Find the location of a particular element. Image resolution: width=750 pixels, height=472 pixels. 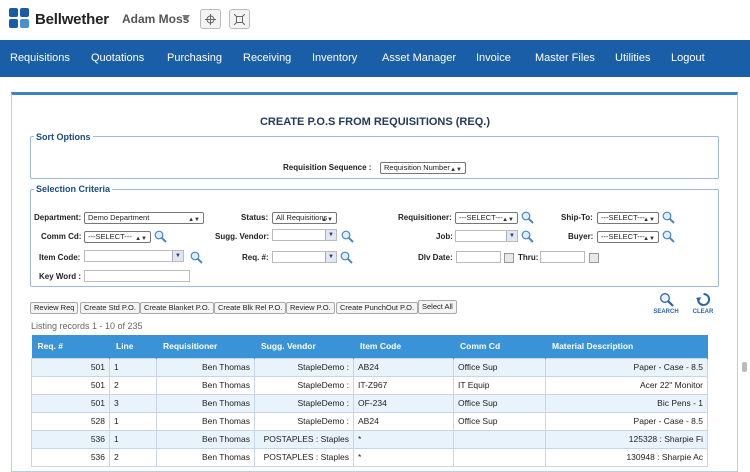

dlv-date-input is located at coordinates (478, 257).